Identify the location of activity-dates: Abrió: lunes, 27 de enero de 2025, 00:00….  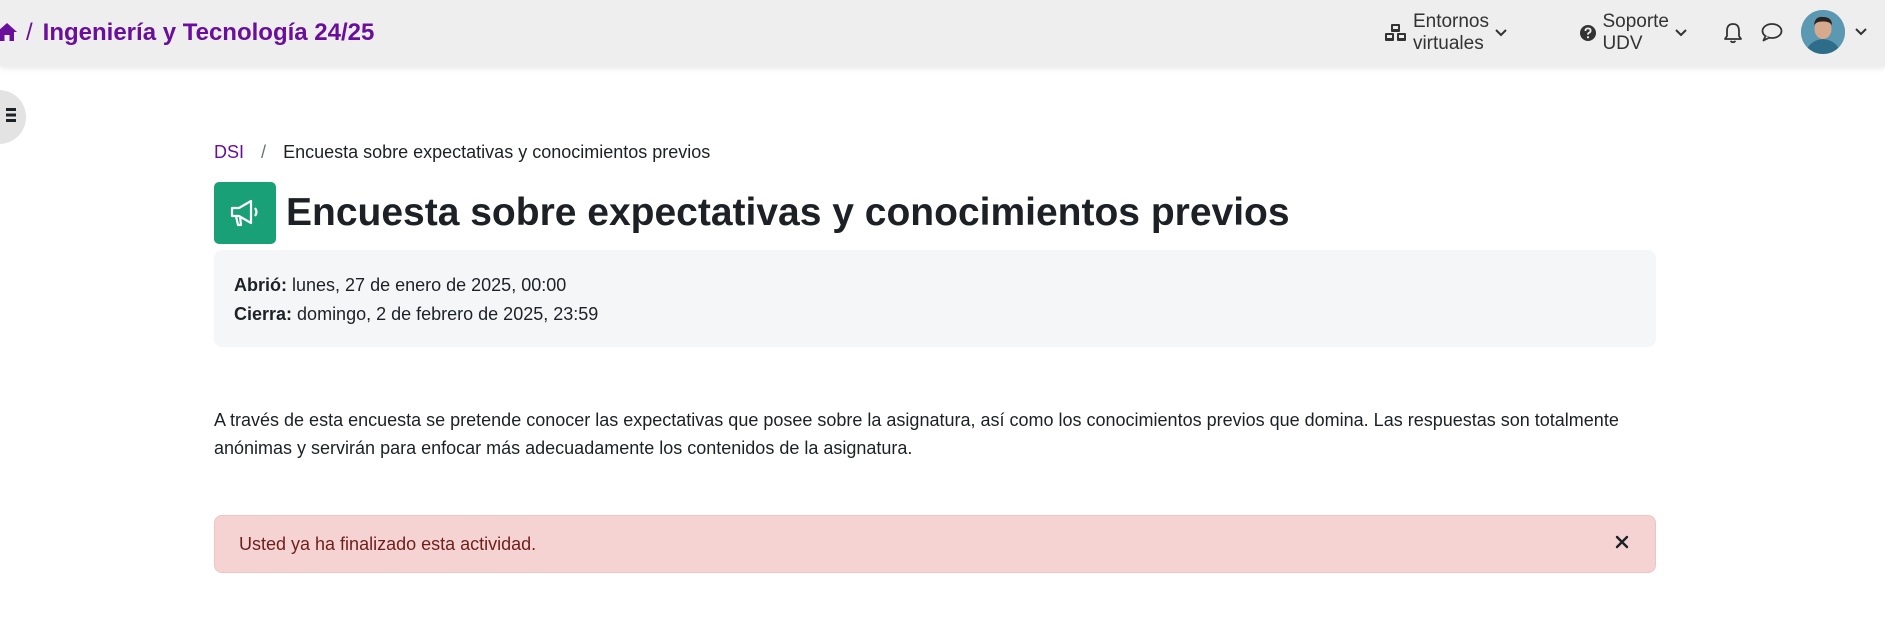
(935, 298).